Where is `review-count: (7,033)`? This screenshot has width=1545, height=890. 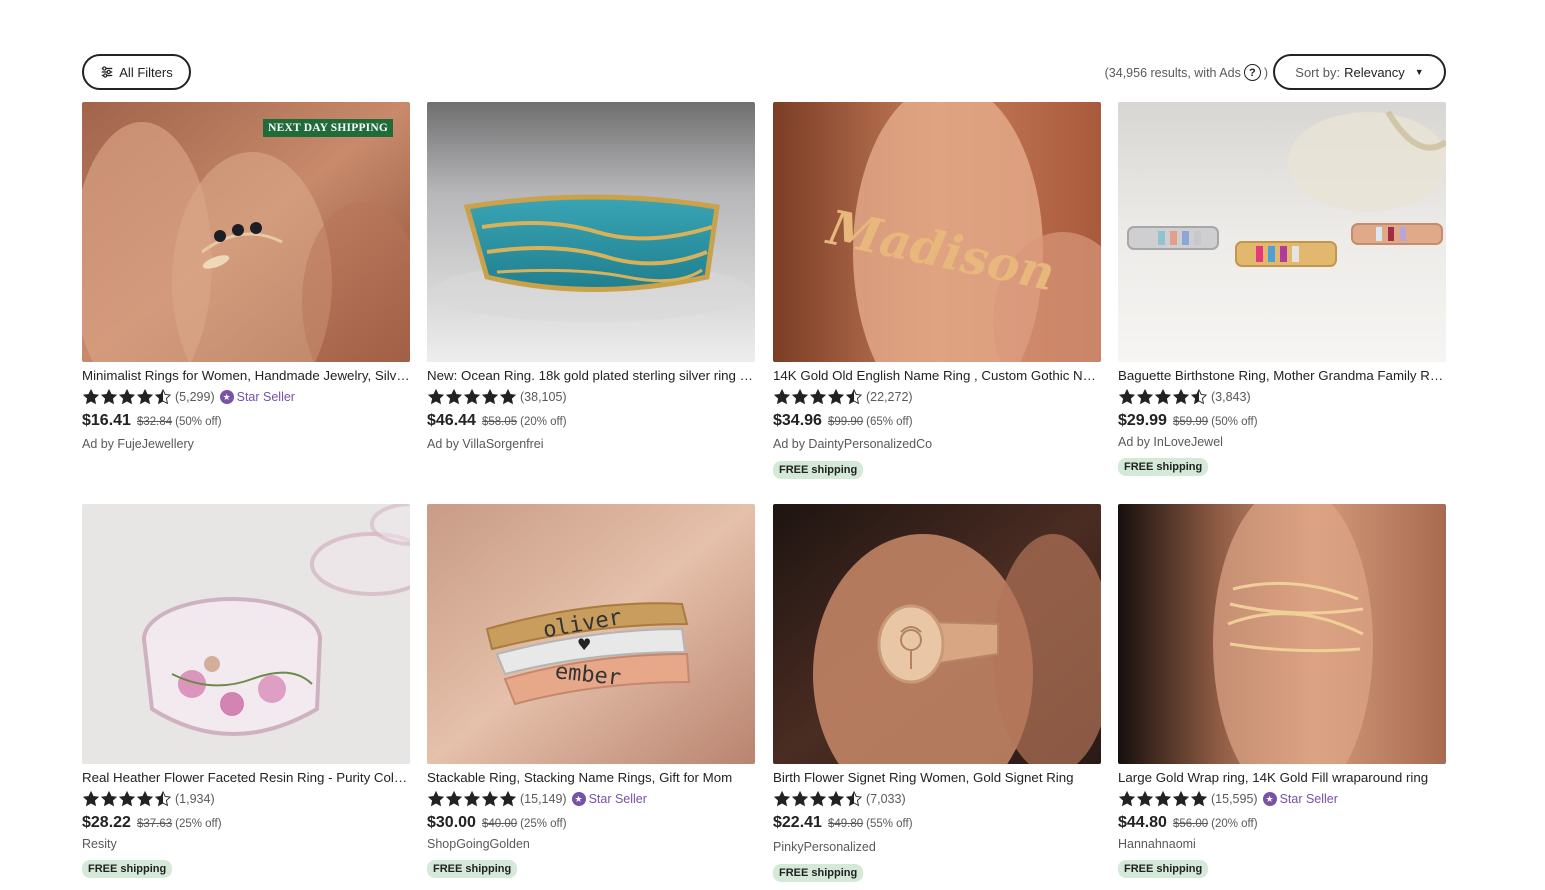
review-count: (7,033) is located at coordinates (886, 799).